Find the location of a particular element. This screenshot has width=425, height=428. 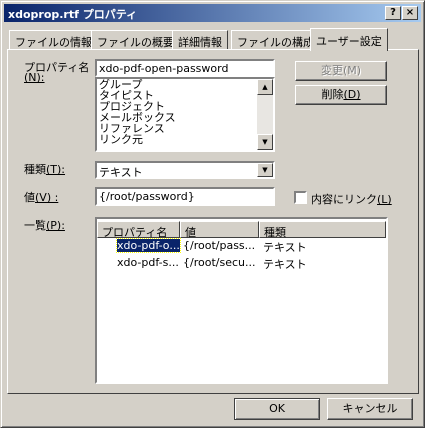

property-name-accel: (N): is located at coordinates (34, 77).